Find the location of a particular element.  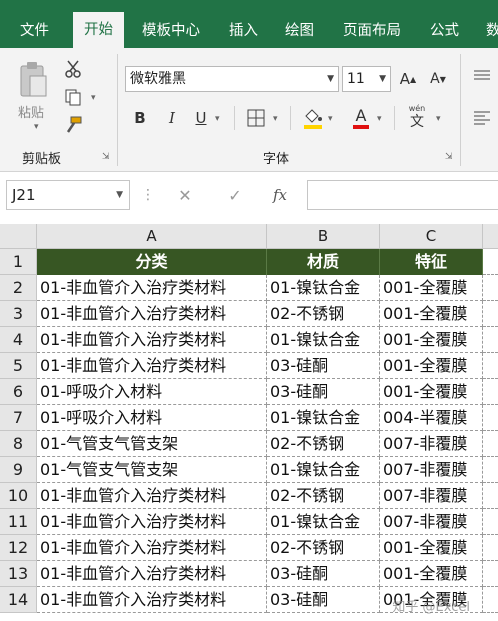

column-header-b: B is located at coordinates (323, 236).